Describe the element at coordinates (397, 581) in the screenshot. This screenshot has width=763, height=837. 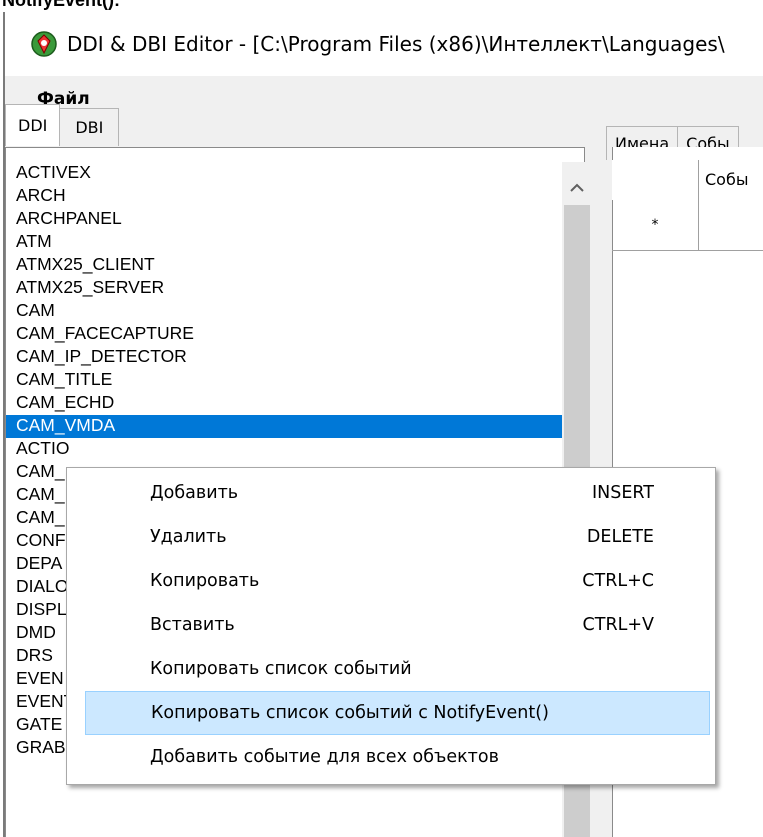
I see `context-menu-item: Копировать CTRL+C` at that location.